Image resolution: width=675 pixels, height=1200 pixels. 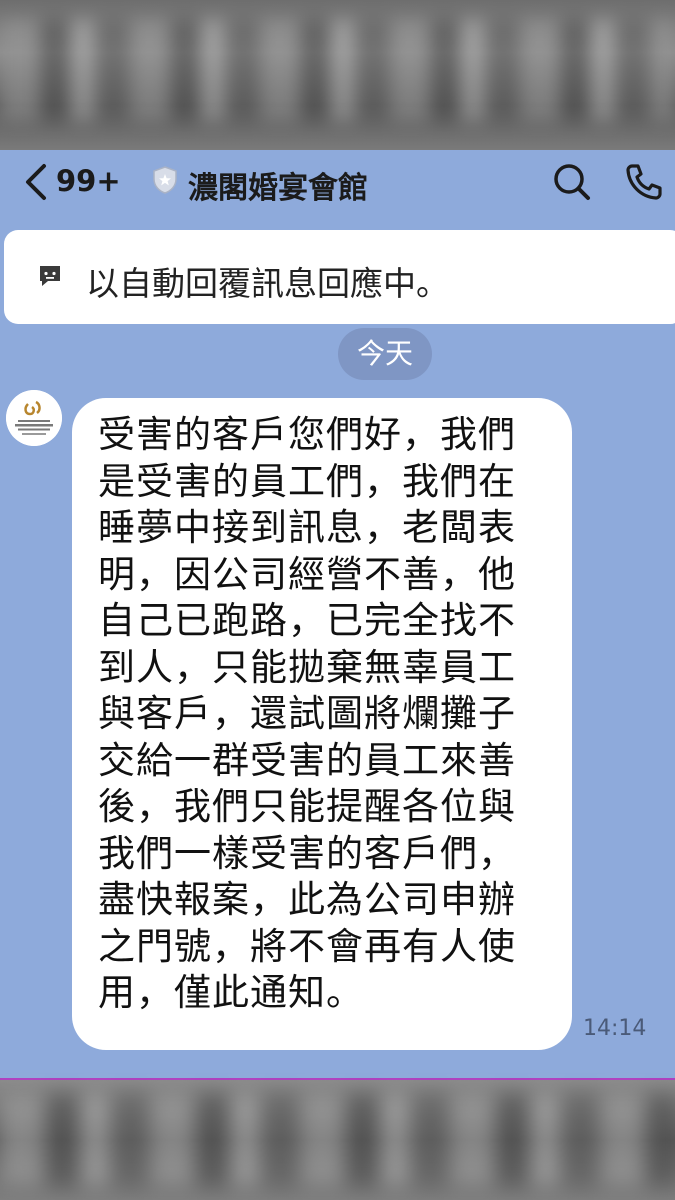 I want to click on message-line: 交給一群受害的員工來善, so click(x=307, y=760).